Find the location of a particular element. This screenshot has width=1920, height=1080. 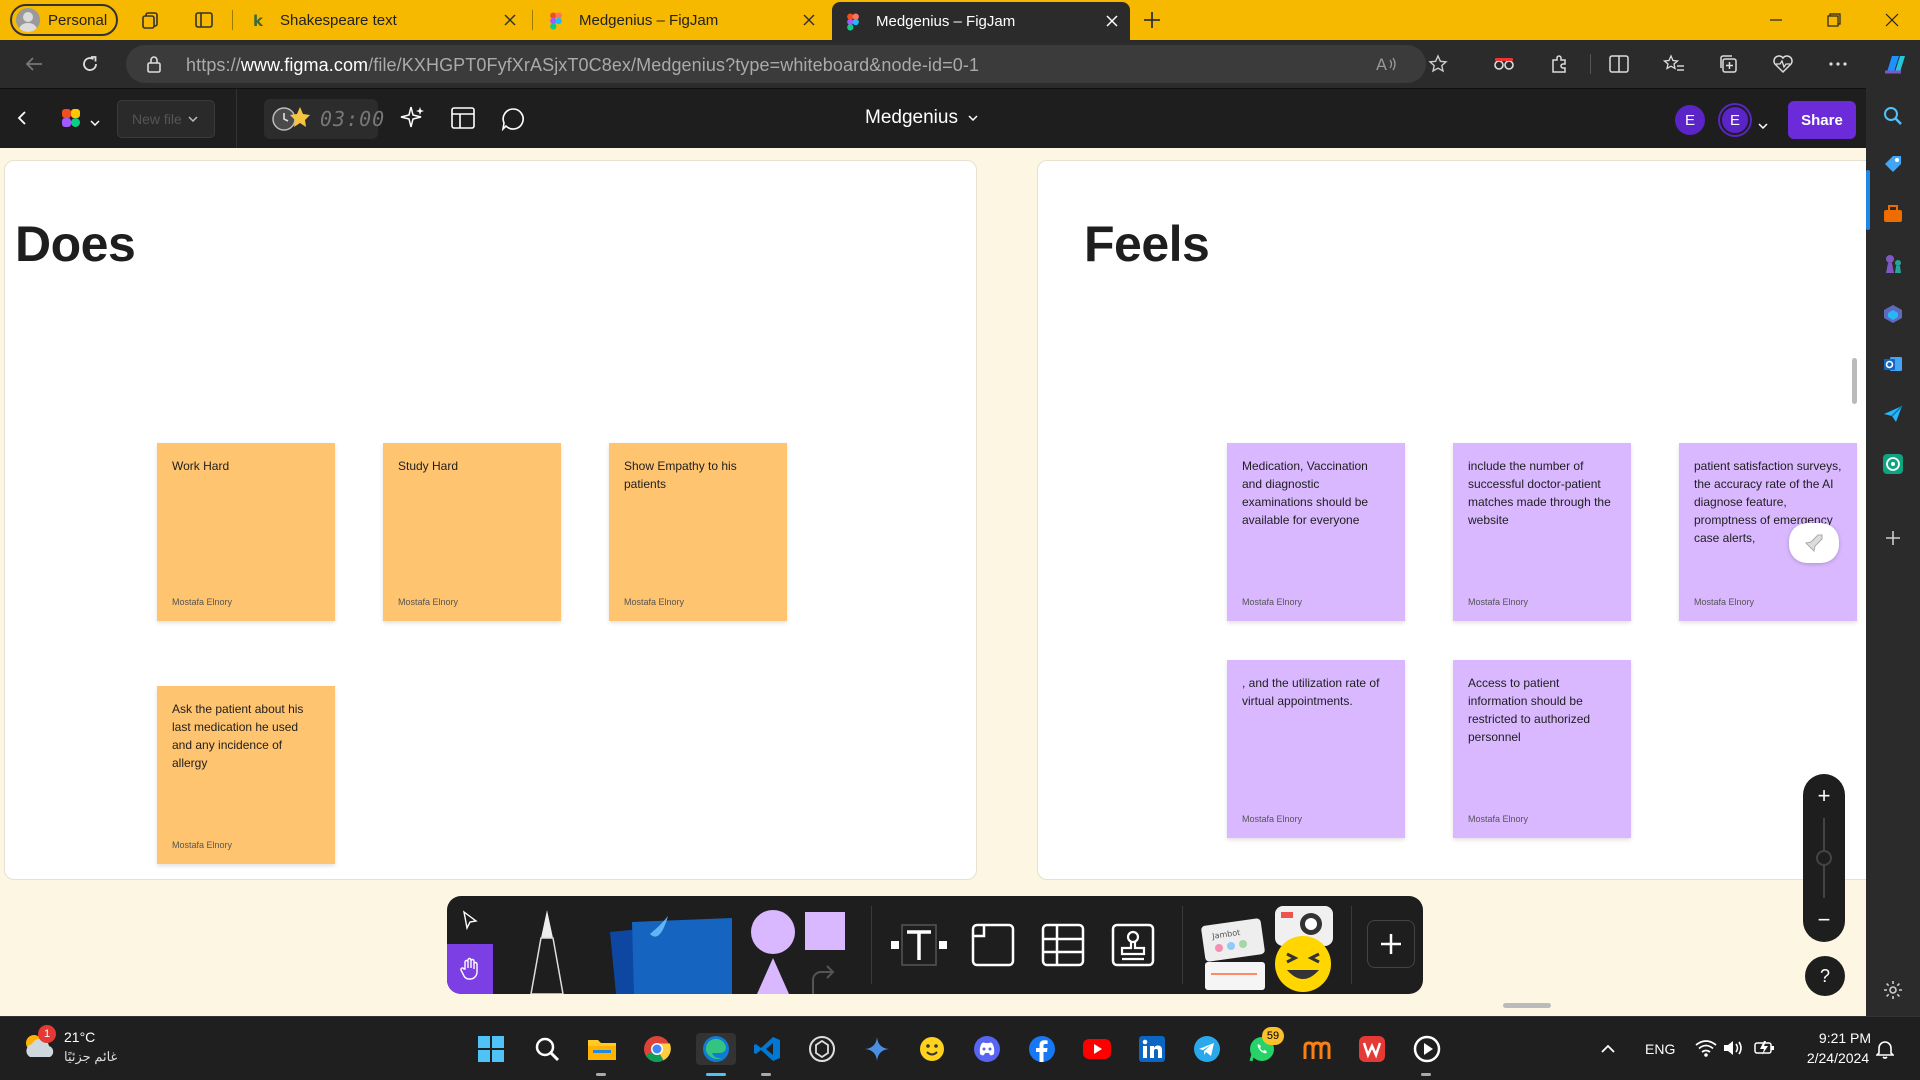

zoom-out-button: − is located at coordinates (1824, 920).